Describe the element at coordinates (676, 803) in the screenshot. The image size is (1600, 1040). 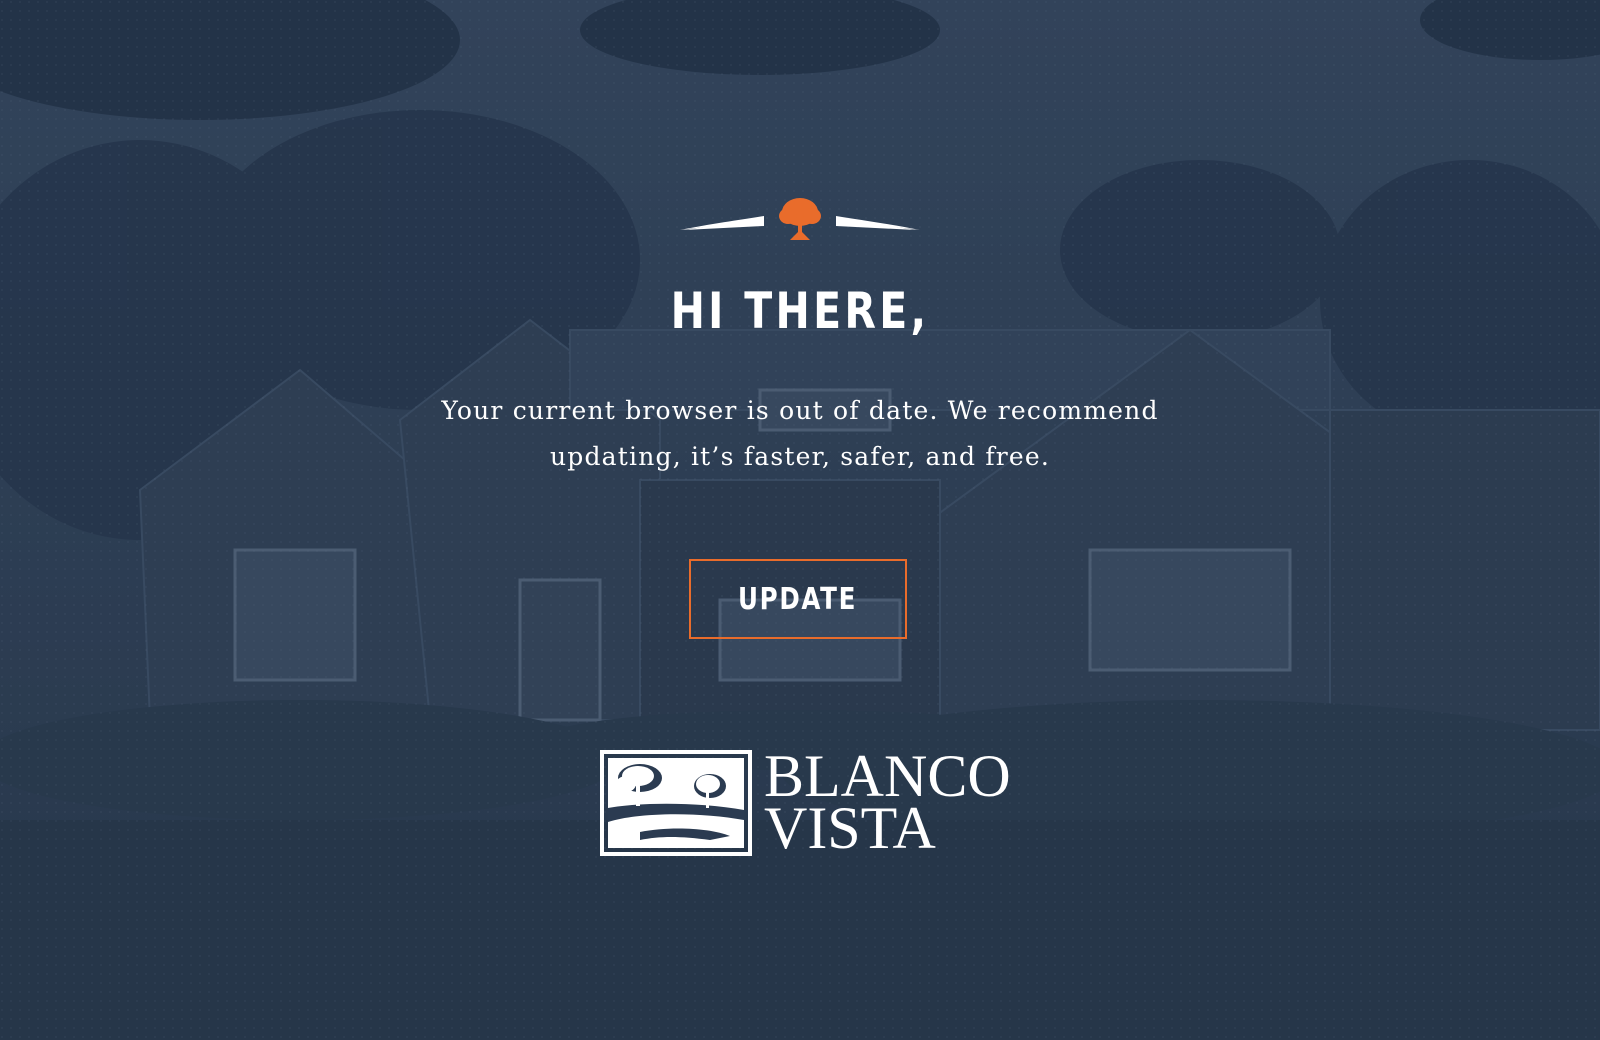
I see `trees-landscape-icon` at that location.